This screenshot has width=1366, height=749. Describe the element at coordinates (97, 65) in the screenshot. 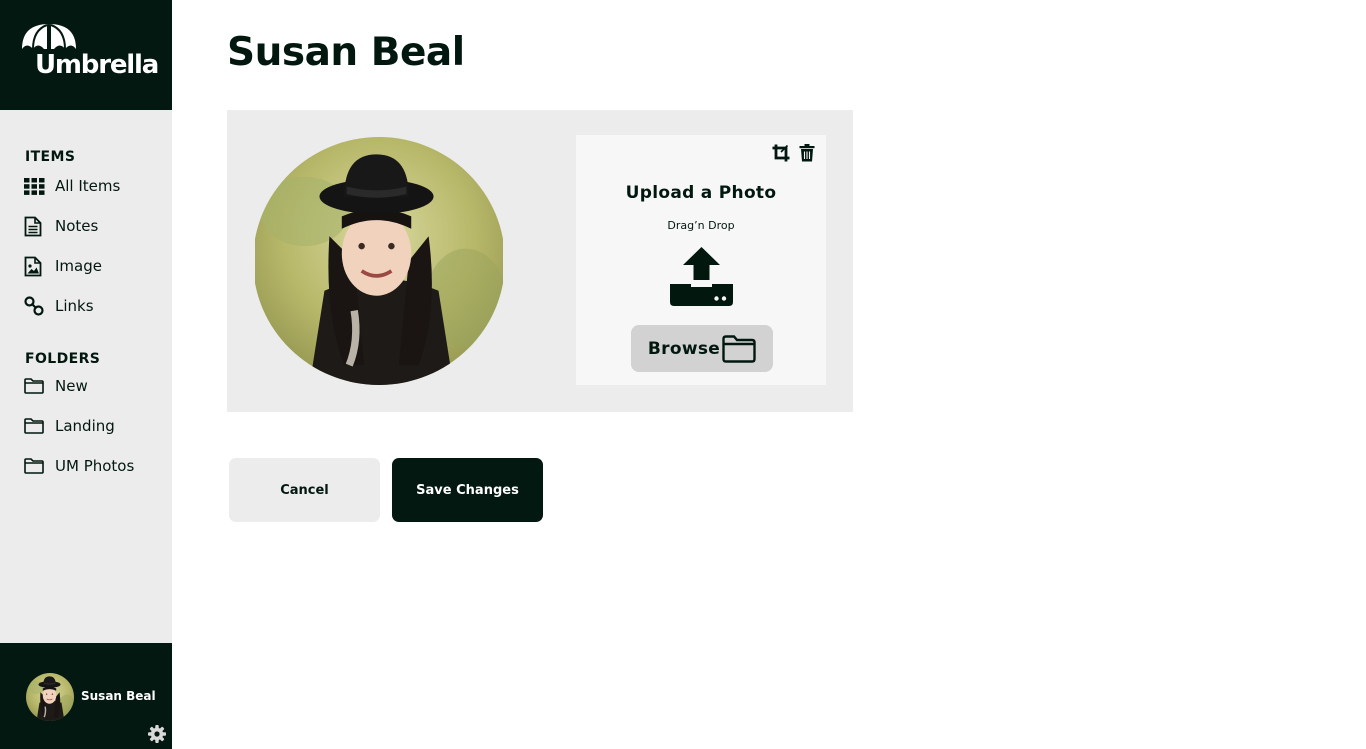

I see `logo-text: Umbrella` at that location.